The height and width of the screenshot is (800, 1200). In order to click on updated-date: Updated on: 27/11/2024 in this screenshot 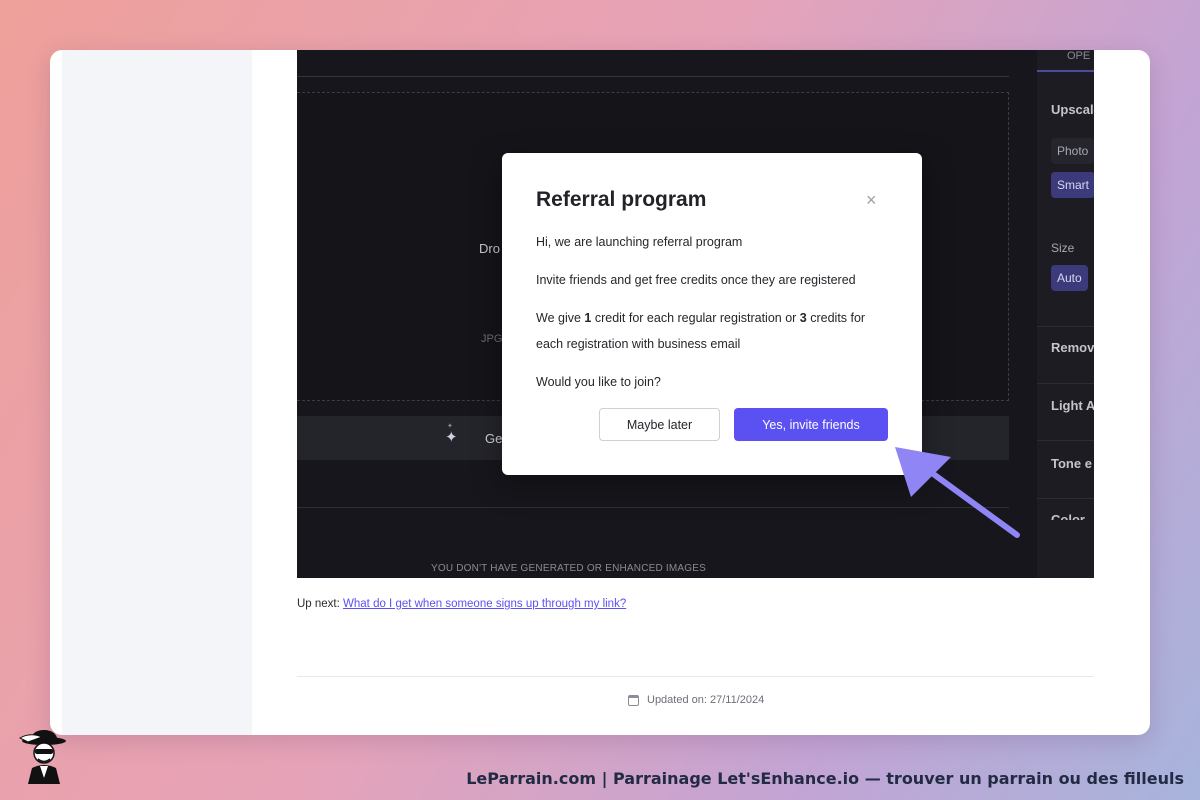, I will do `click(696, 700)`.